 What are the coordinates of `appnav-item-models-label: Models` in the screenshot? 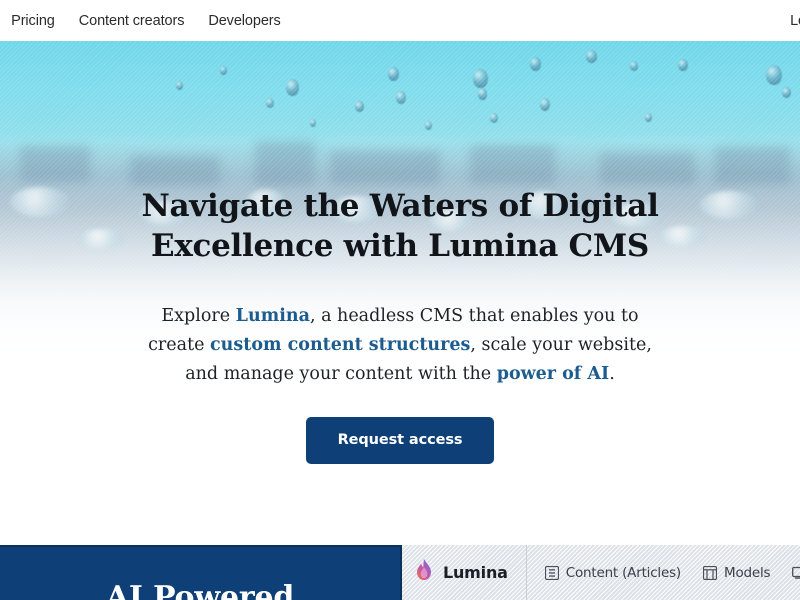 It's located at (747, 572).